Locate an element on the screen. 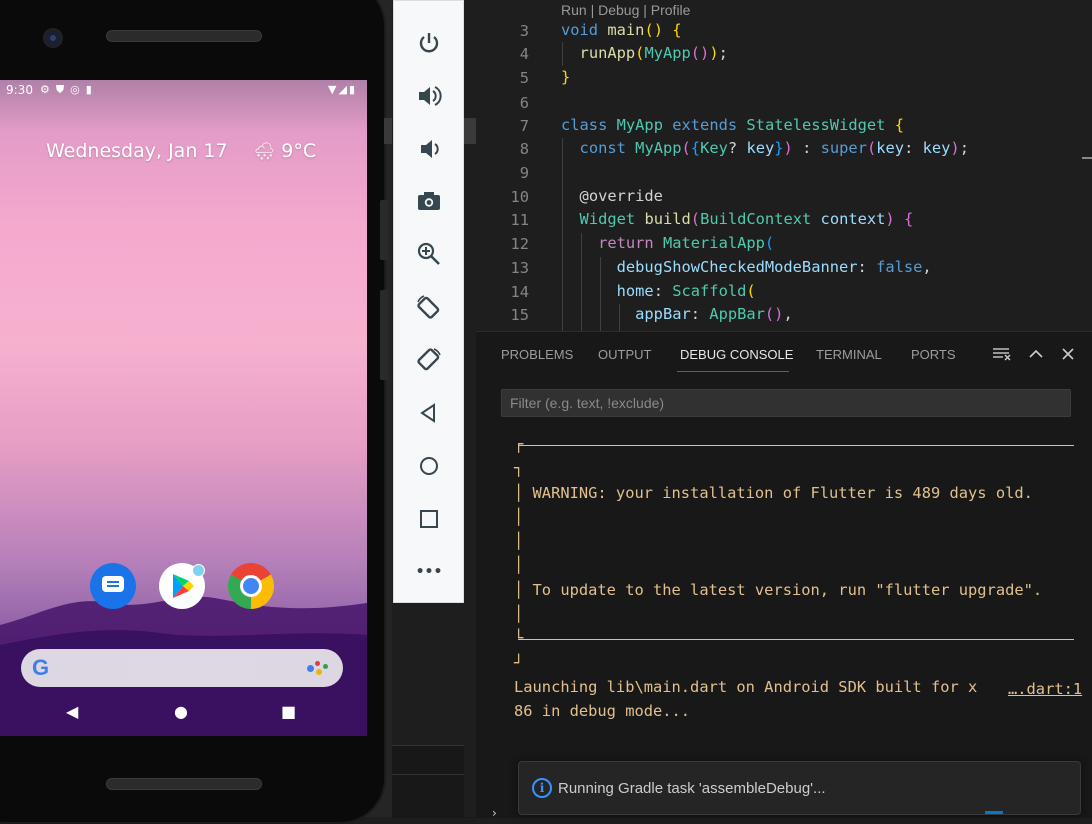 The width and height of the screenshot is (1092, 824). back-button is located at coordinates (429, 413).